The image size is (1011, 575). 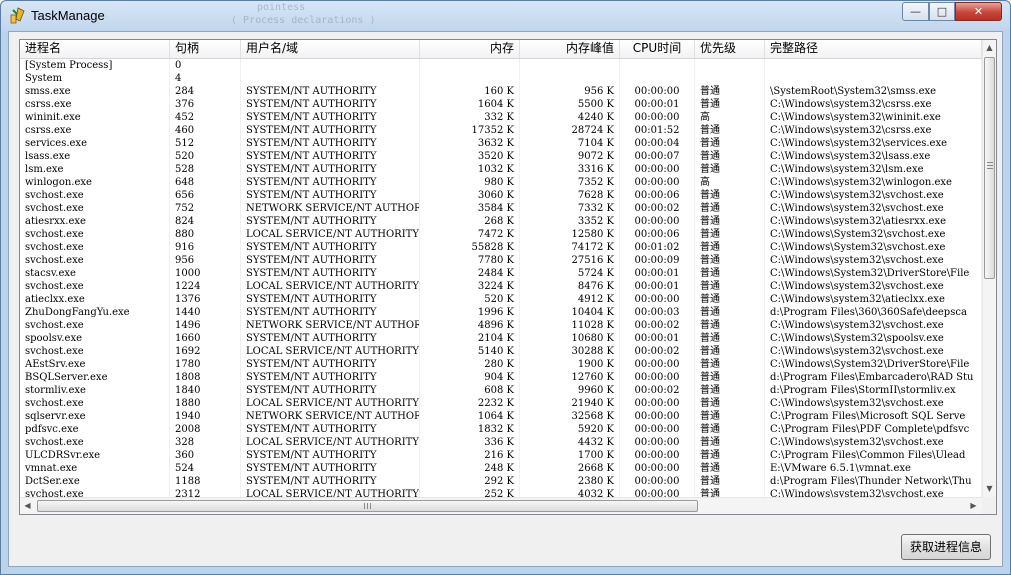 What do you see at coordinates (205, 195) in the screenshot?
I see `cell-handle: 656` at bounding box center [205, 195].